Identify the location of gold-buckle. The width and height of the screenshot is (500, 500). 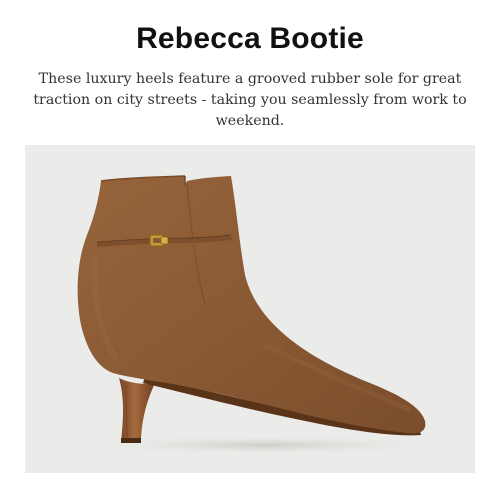
(159, 240).